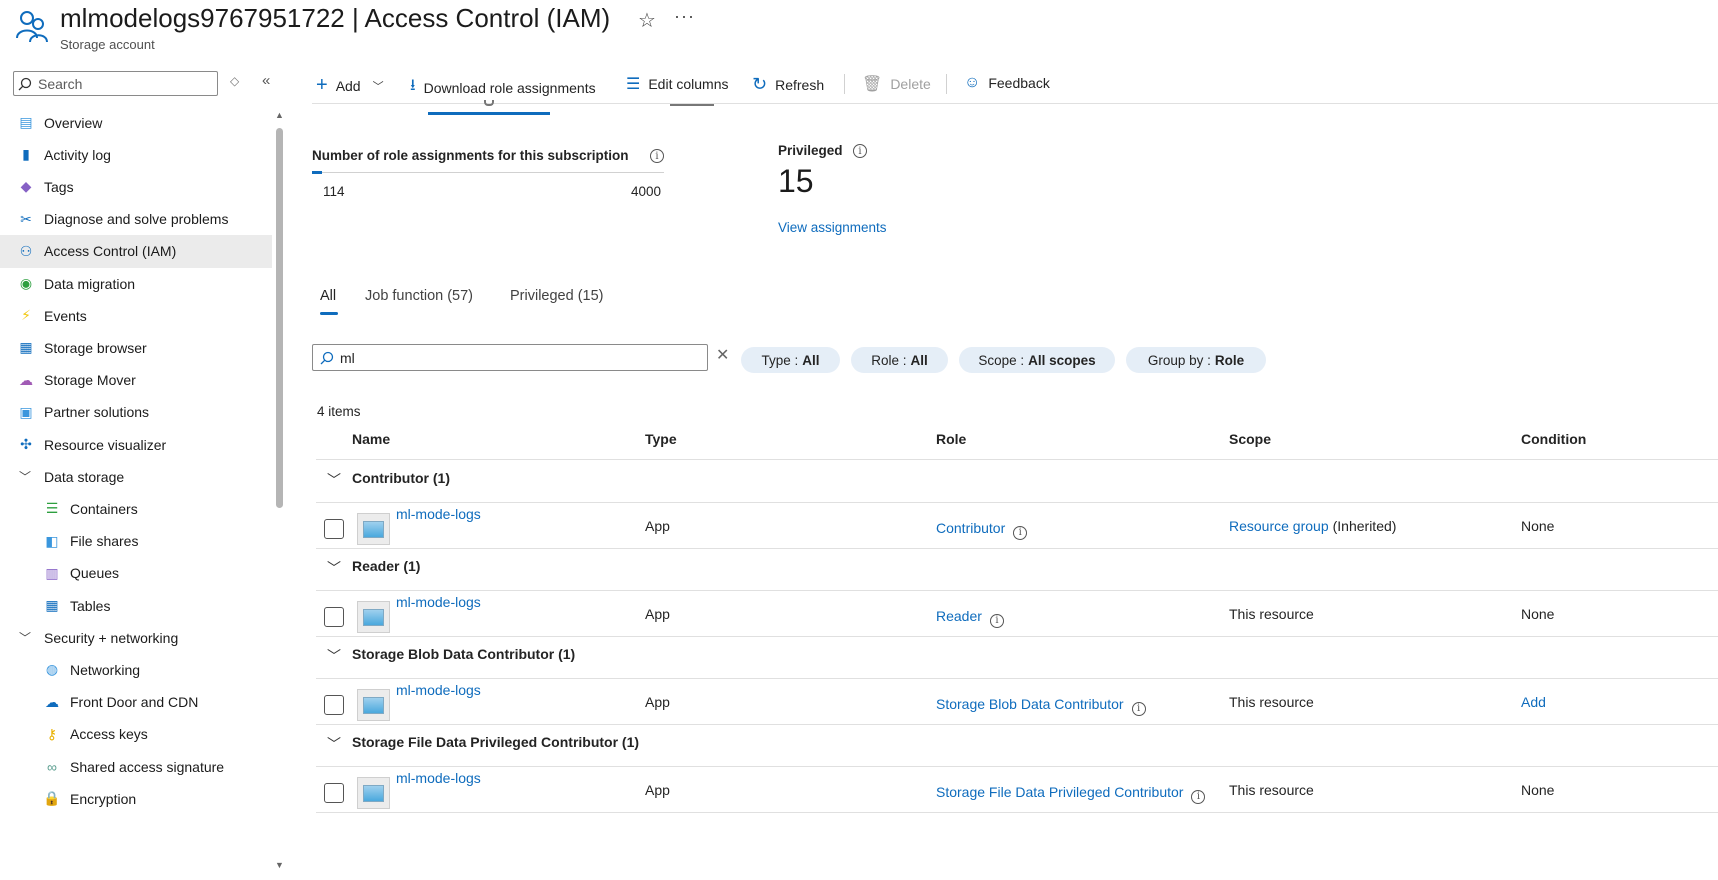 Image resolution: width=1718 pixels, height=880 pixels. I want to click on add-button: + Add ﹀, so click(350, 85).